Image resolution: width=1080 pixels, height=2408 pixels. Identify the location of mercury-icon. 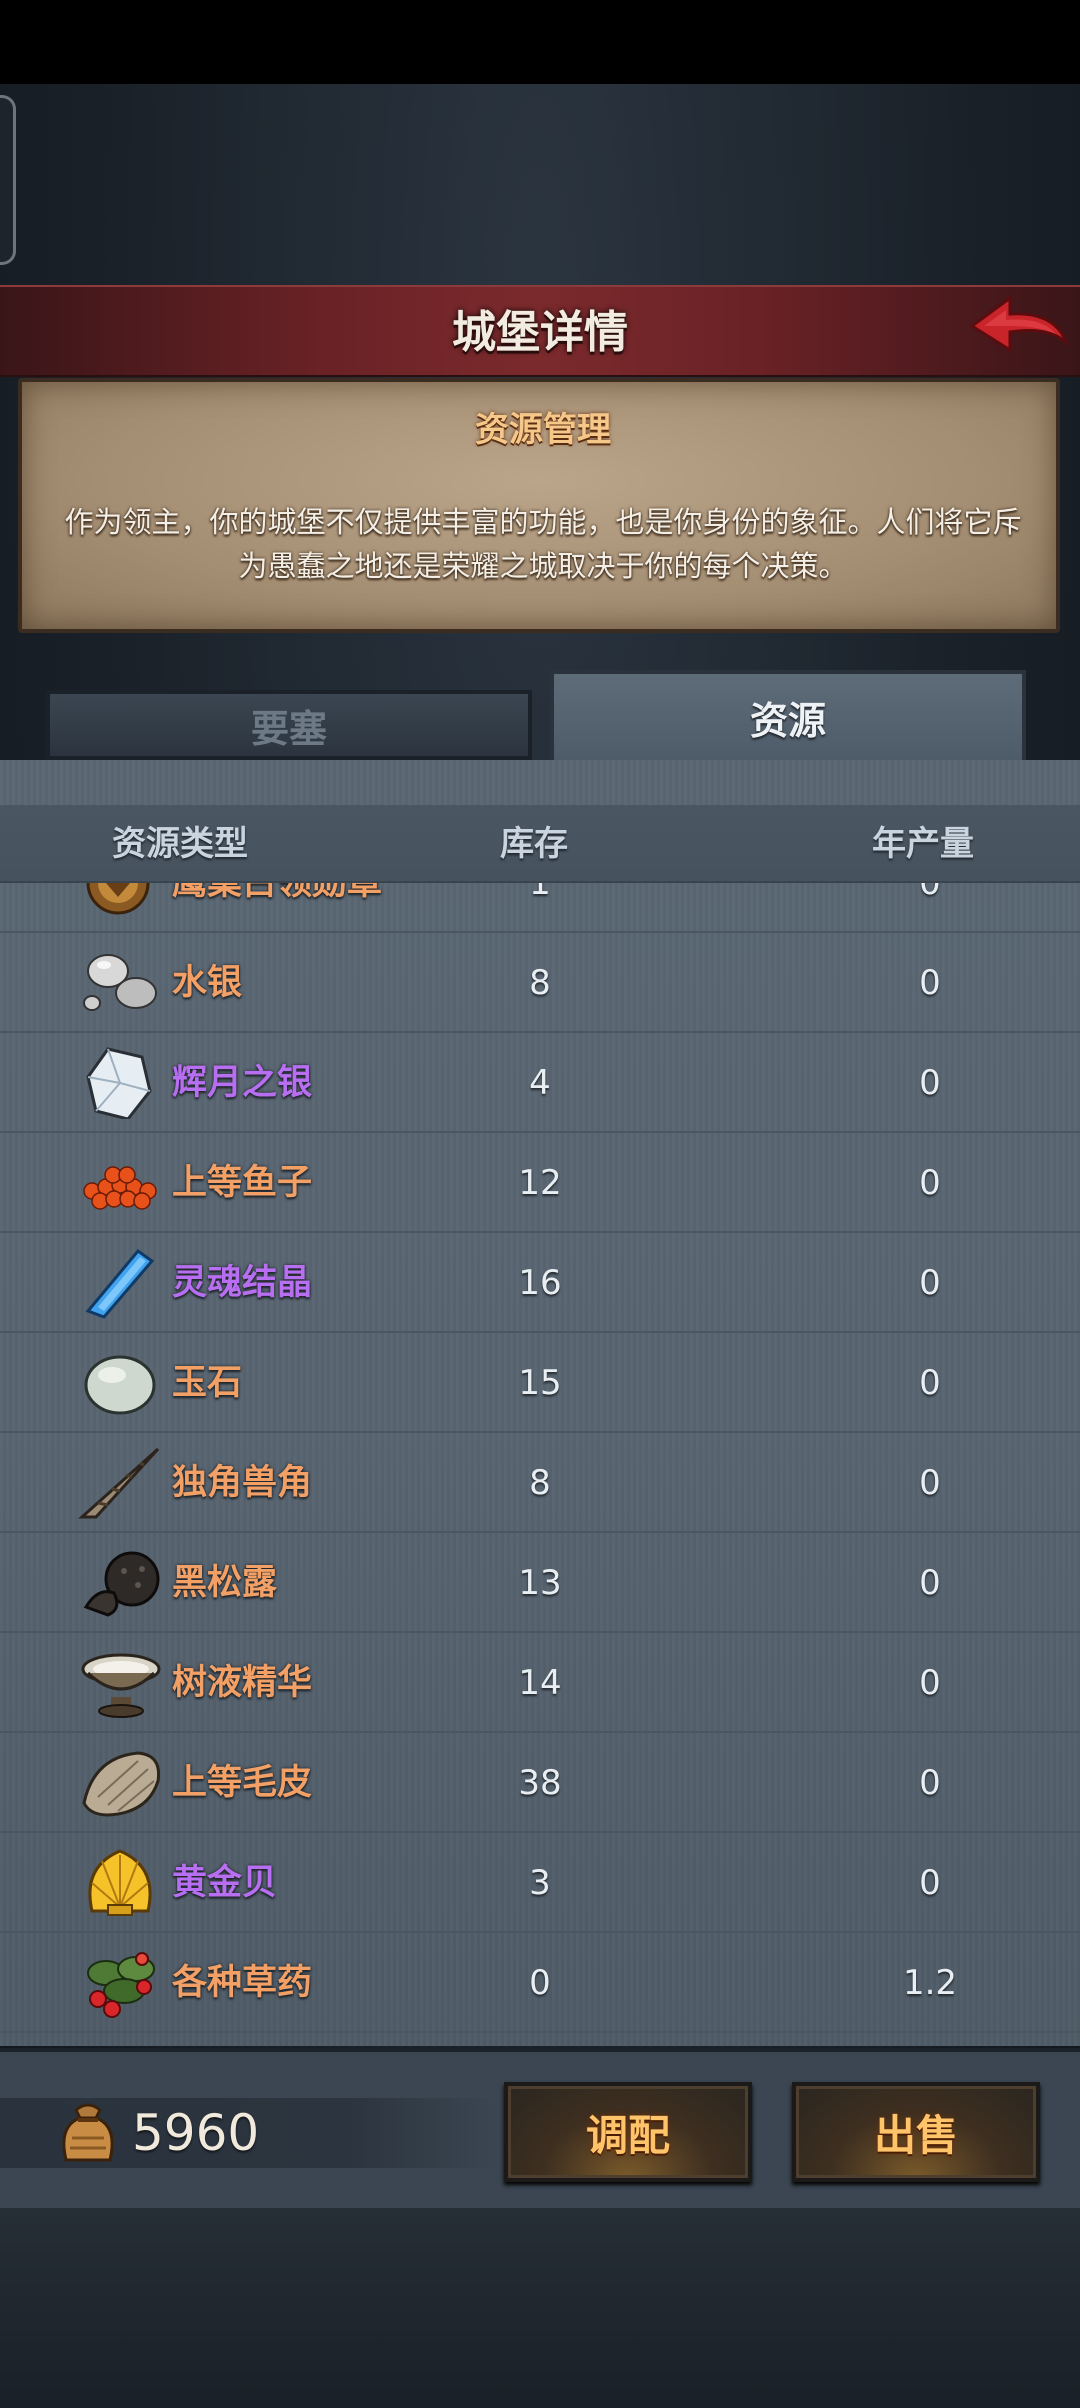
(120, 982).